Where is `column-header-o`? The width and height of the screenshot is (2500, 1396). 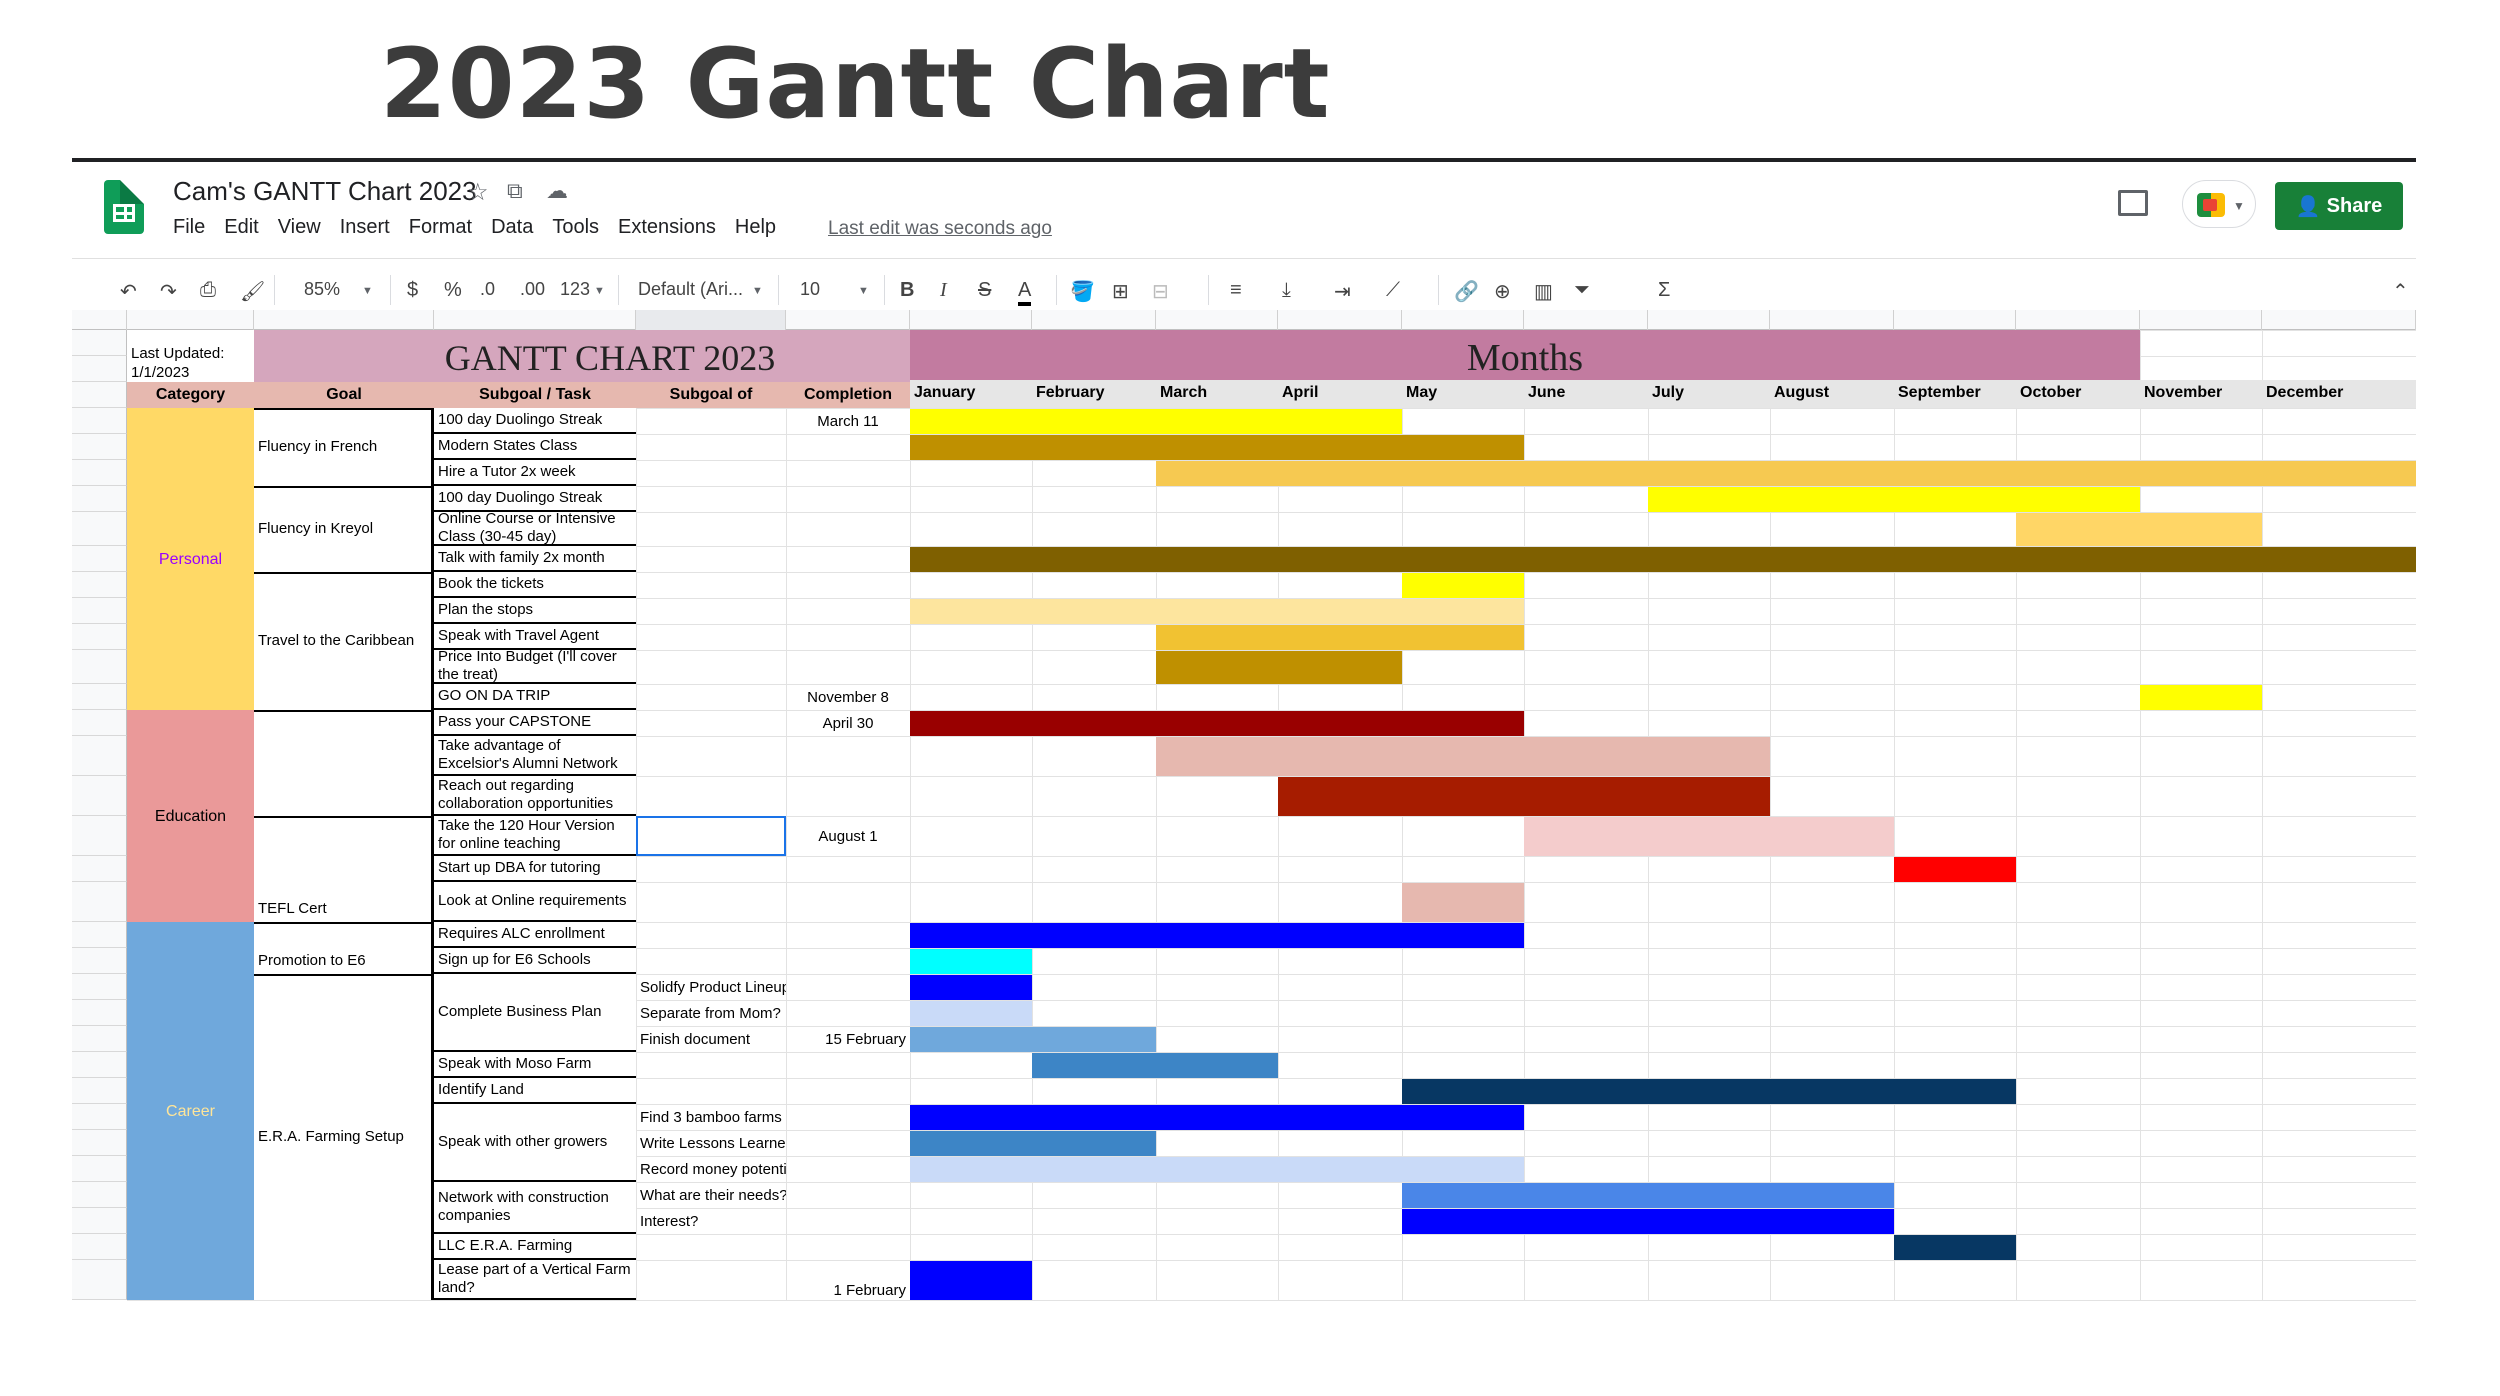 column-header-o is located at coordinates (2078, 320).